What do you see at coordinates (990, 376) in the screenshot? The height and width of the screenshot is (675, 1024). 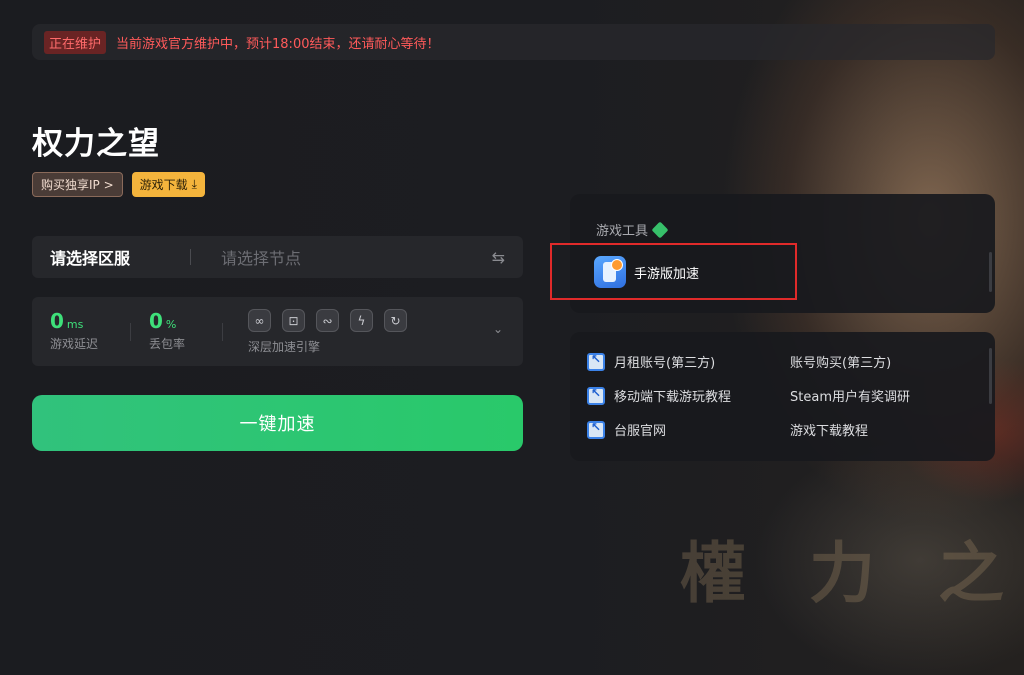 I see `links-scrollbar` at bounding box center [990, 376].